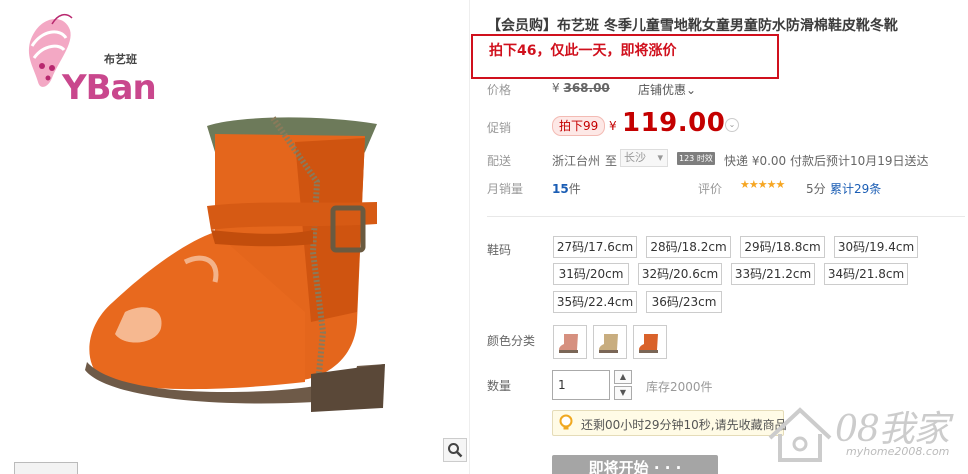 The image size is (968, 474). What do you see at coordinates (591, 274) in the screenshot?
I see `size-option: 31码/20cm` at bounding box center [591, 274].